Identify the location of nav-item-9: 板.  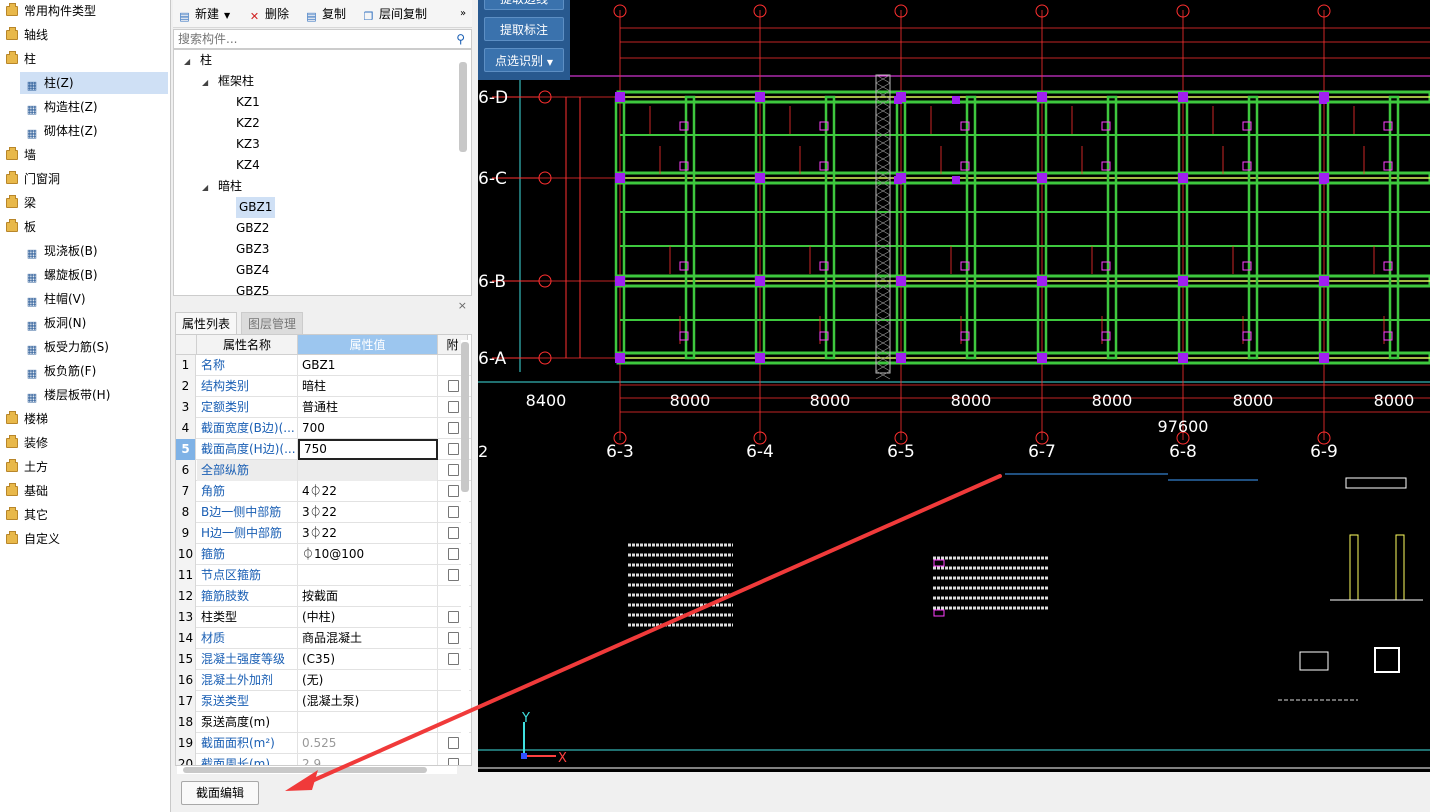
(84, 227).